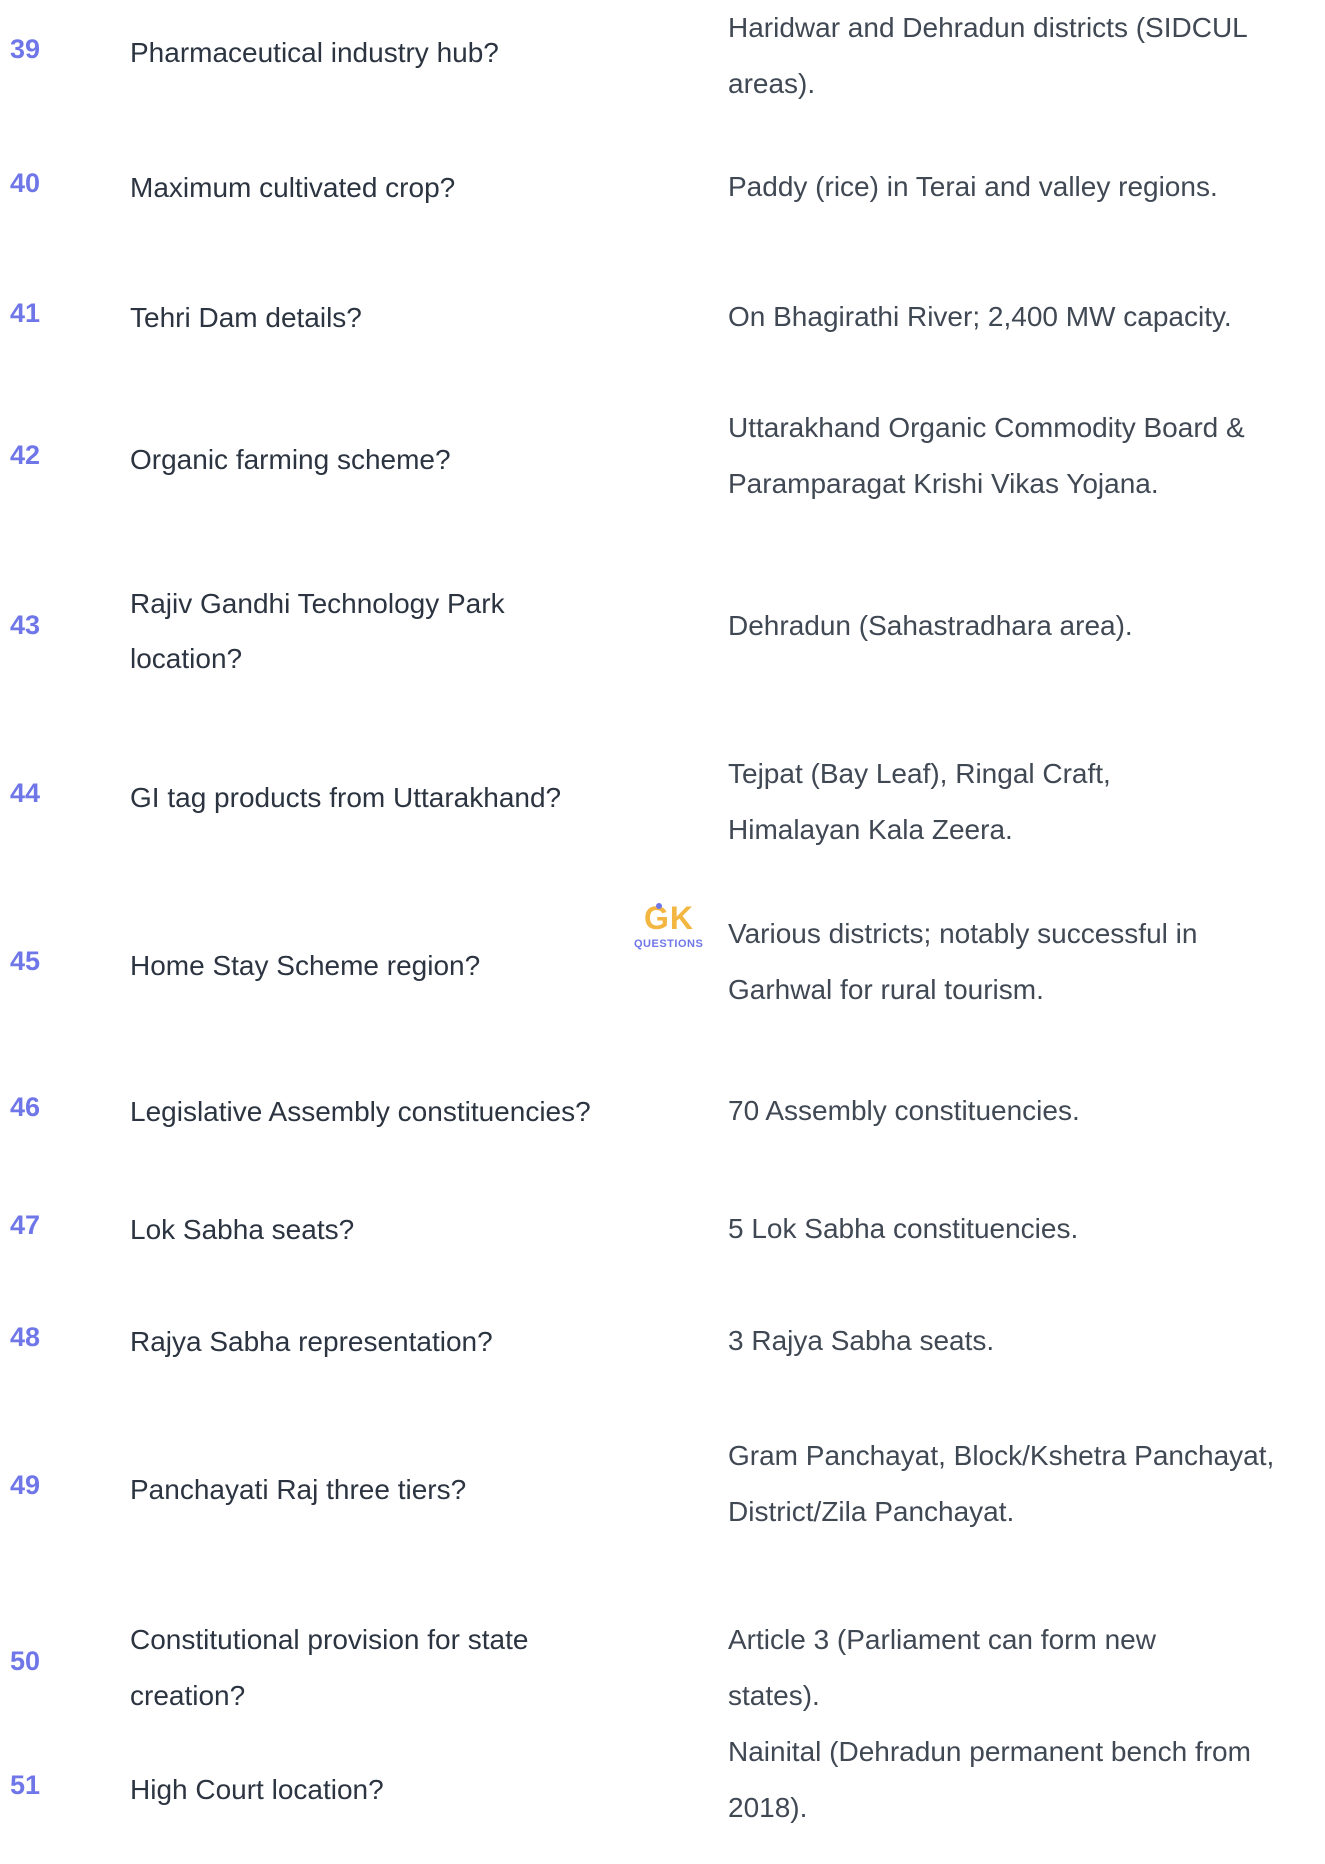 Image resolution: width=1325 pixels, height=1864 pixels. What do you see at coordinates (25, 961) in the screenshot?
I see `question-number: 45` at bounding box center [25, 961].